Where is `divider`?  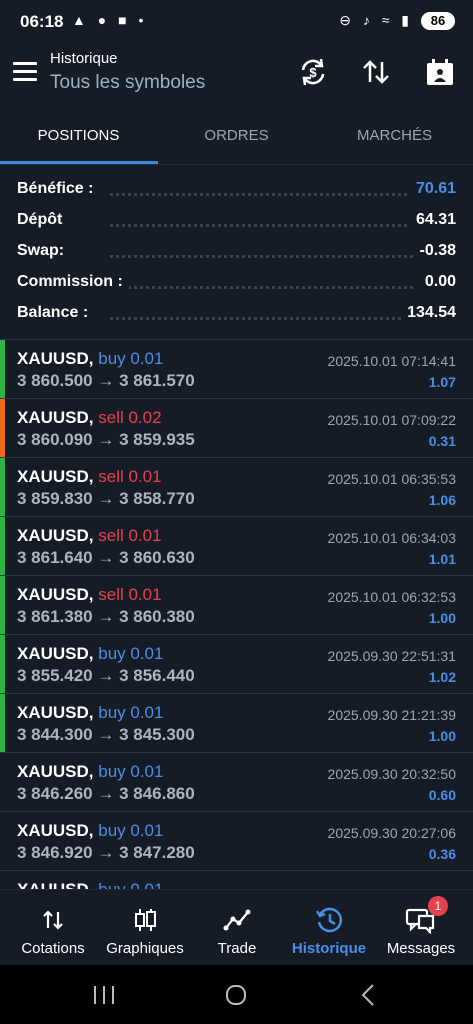 divider is located at coordinates (236, 164).